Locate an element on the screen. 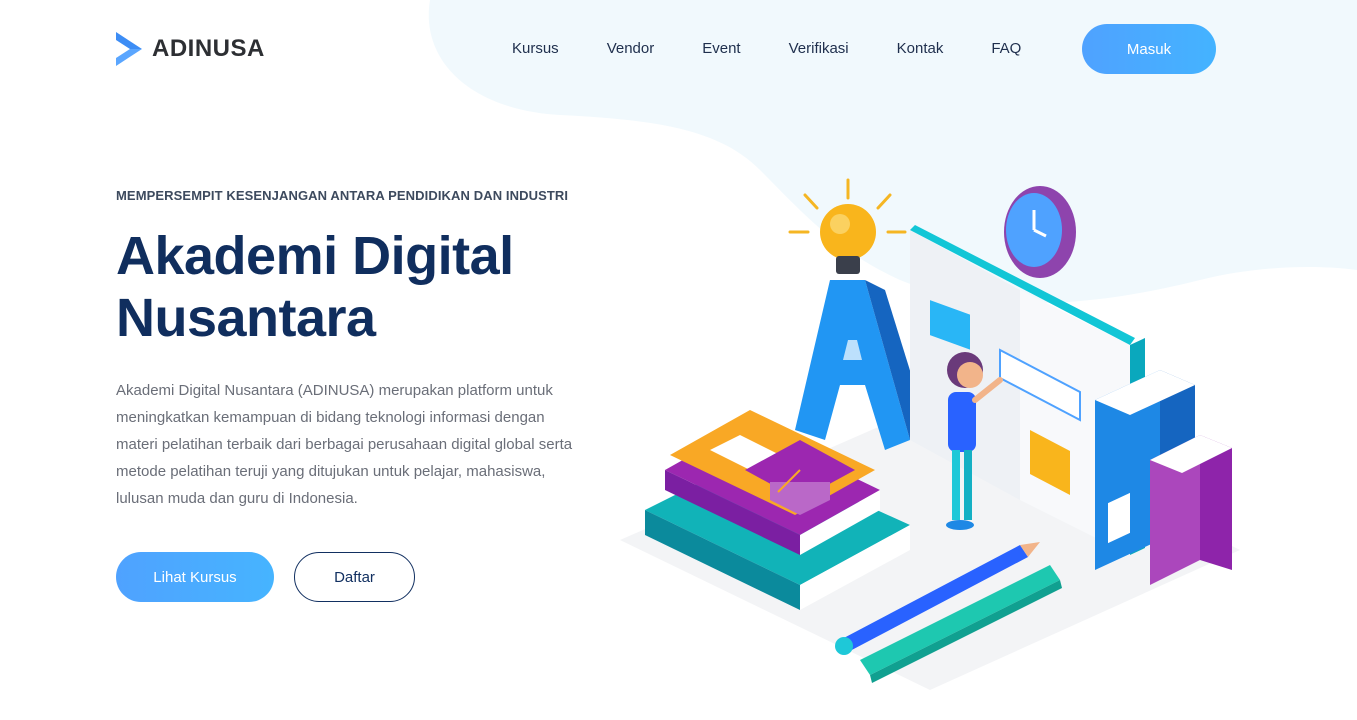 The height and width of the screenshot is (720, 1357). hero-actions: Lihat Kursus Daftar is located at coordinates (356, 577).